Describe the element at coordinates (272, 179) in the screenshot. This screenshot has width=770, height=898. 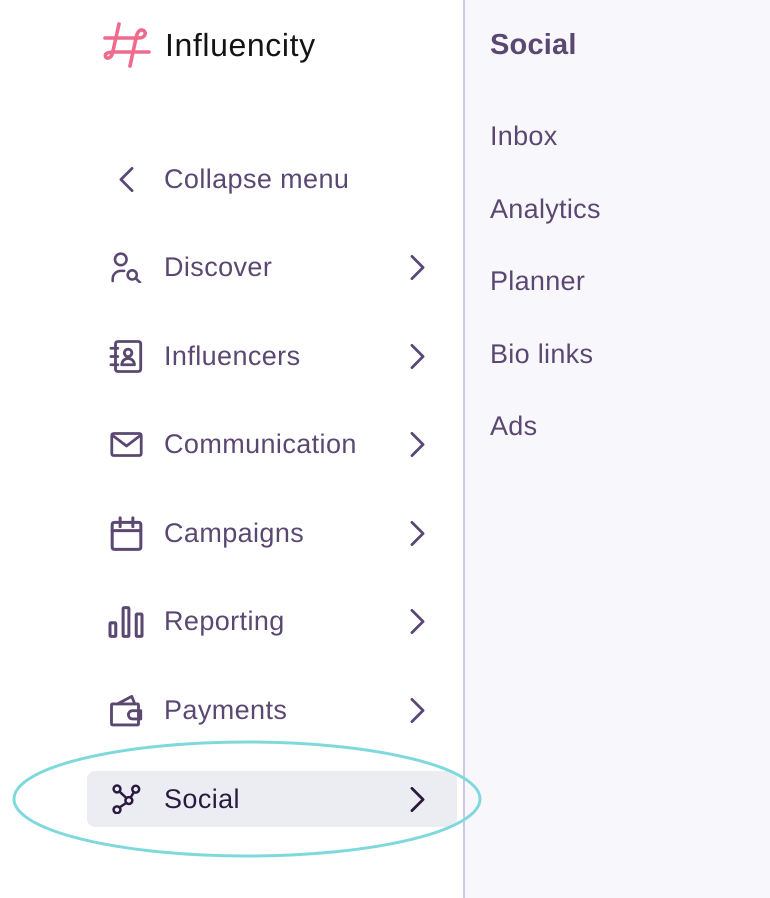
I see `collapse-menu-button: Collapse menu` at that location.